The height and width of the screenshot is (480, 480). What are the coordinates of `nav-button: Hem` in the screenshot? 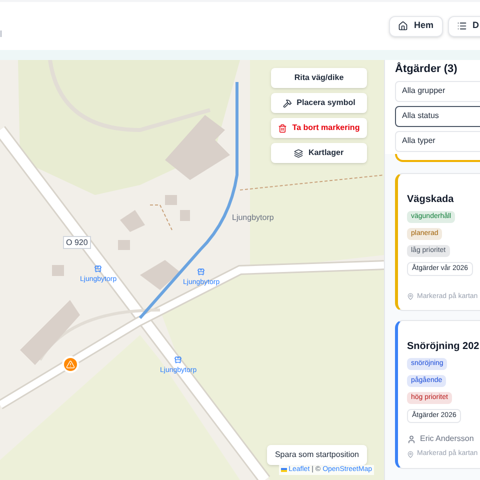 It's located at (415, 26).